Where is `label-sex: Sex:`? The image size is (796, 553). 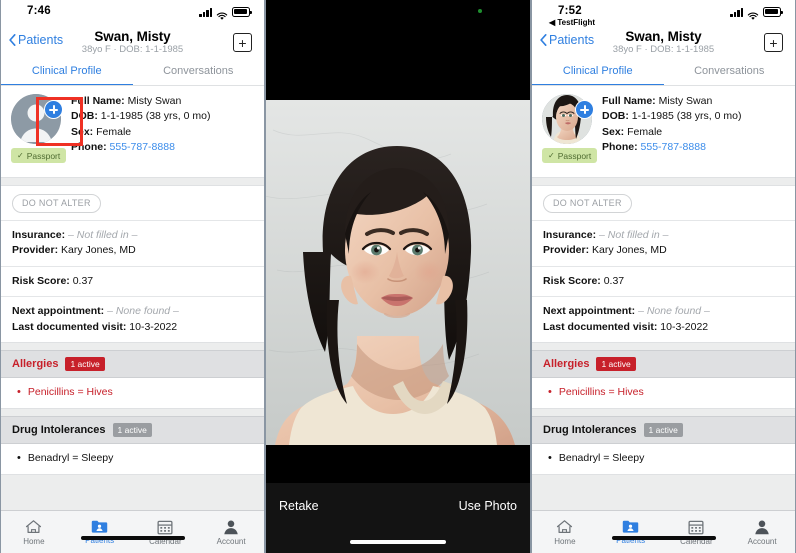 label-sex: Sex: is located at coordinates (82, 131).